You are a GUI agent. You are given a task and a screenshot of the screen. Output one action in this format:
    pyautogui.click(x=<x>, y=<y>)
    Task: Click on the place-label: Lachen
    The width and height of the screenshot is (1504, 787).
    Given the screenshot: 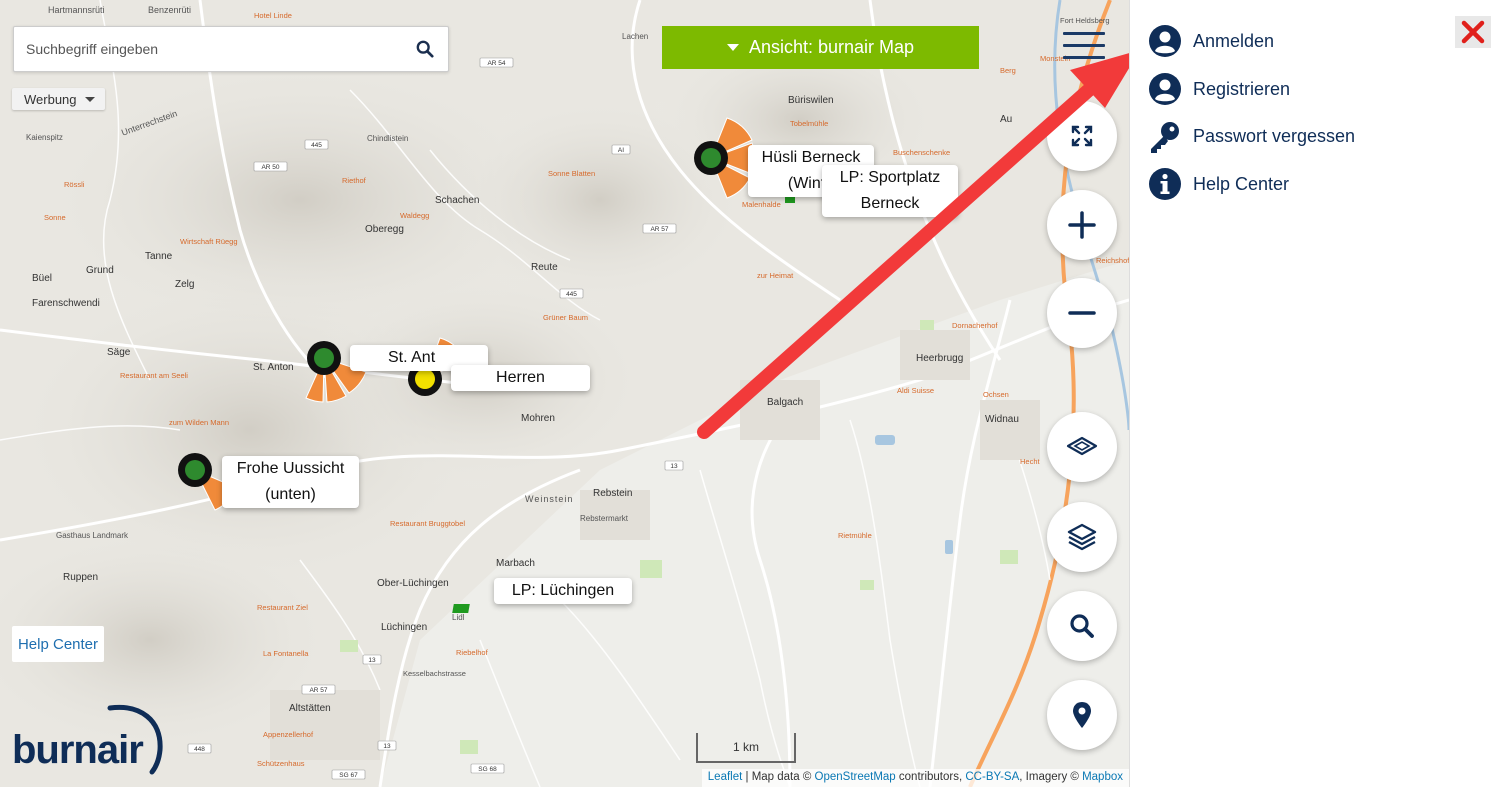 What is the action you would take?
    pyautogui.click(x=635, y=36)
    